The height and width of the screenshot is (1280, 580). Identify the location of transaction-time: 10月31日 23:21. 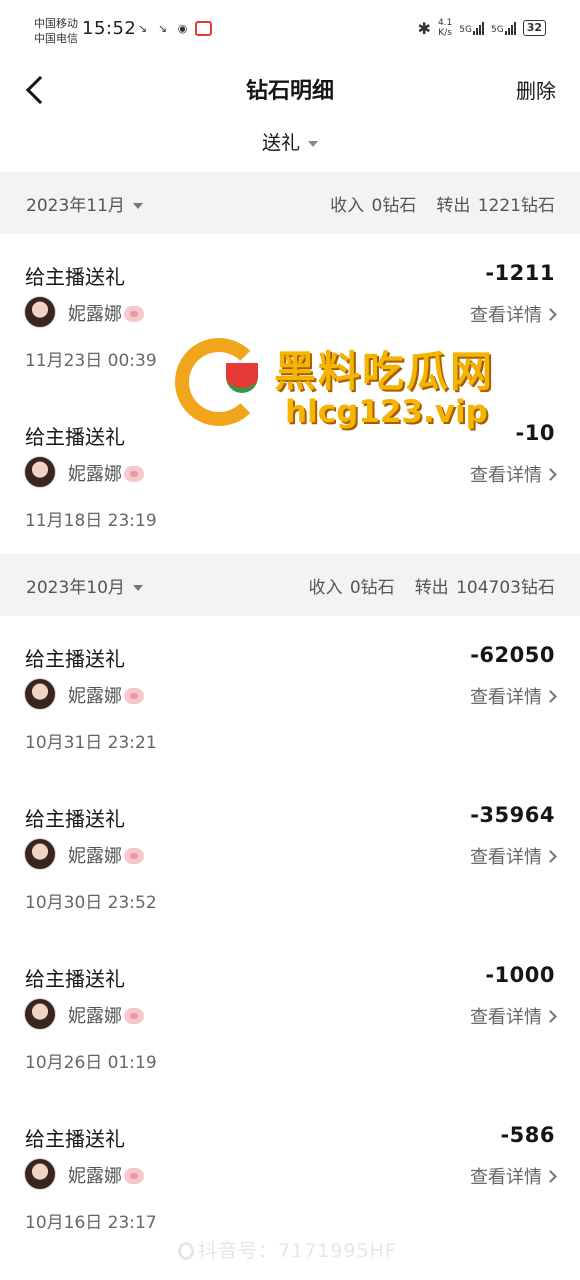
(91, 743).